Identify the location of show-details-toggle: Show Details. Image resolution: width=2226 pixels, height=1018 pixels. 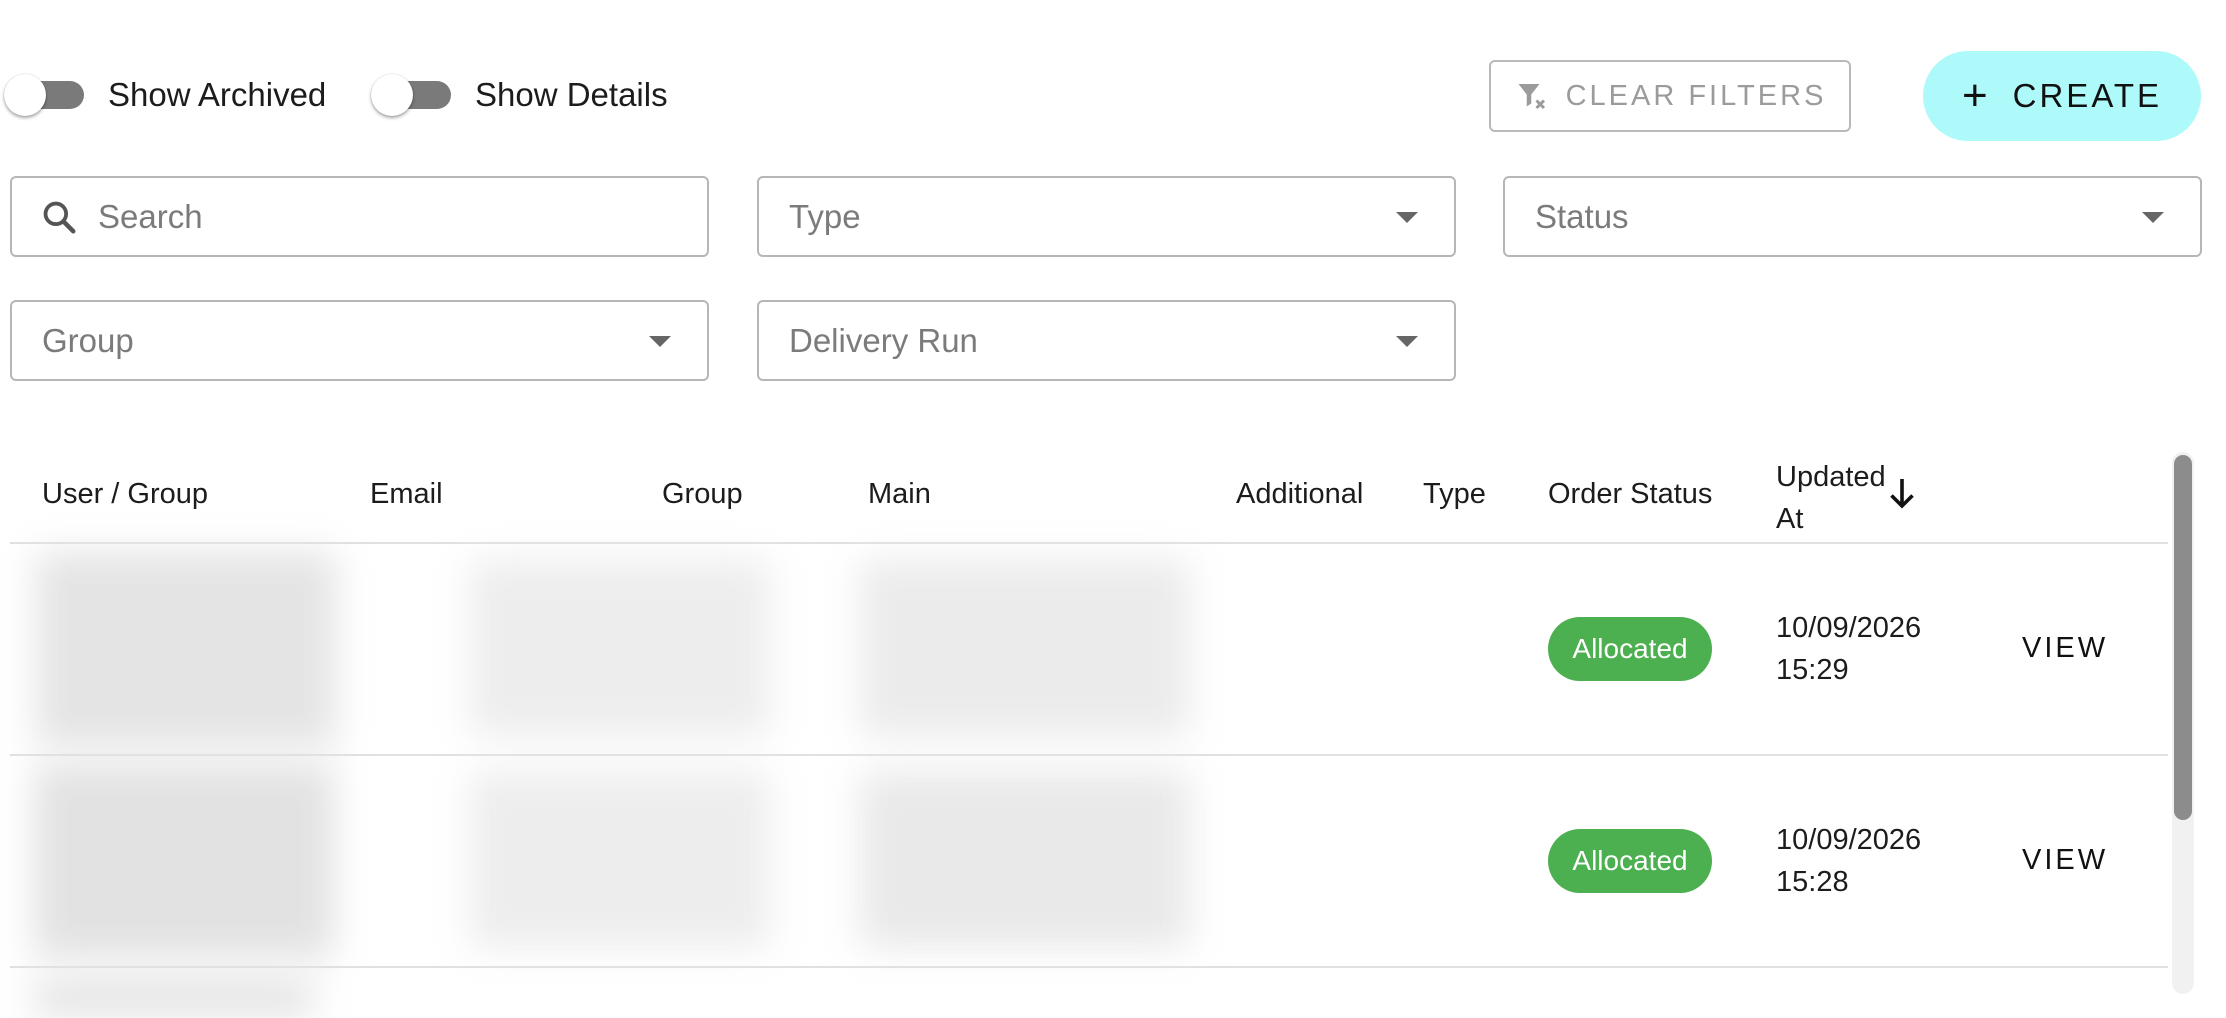
(519, 95).